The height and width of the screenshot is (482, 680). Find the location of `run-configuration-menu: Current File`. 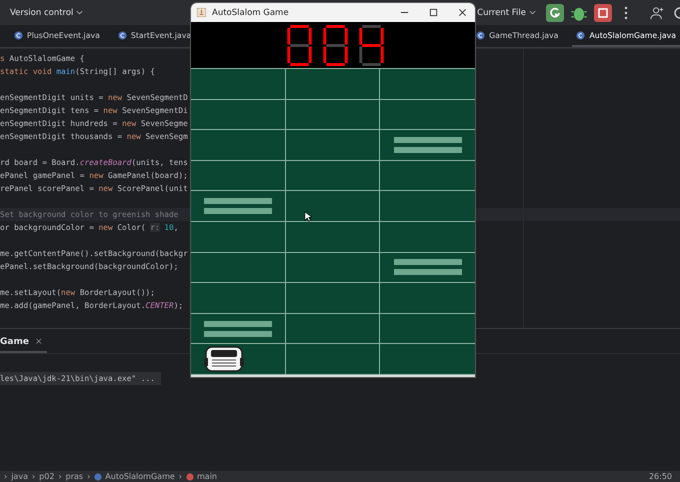

run-configuration-menu: Current File is located at coordinates (506, 13).